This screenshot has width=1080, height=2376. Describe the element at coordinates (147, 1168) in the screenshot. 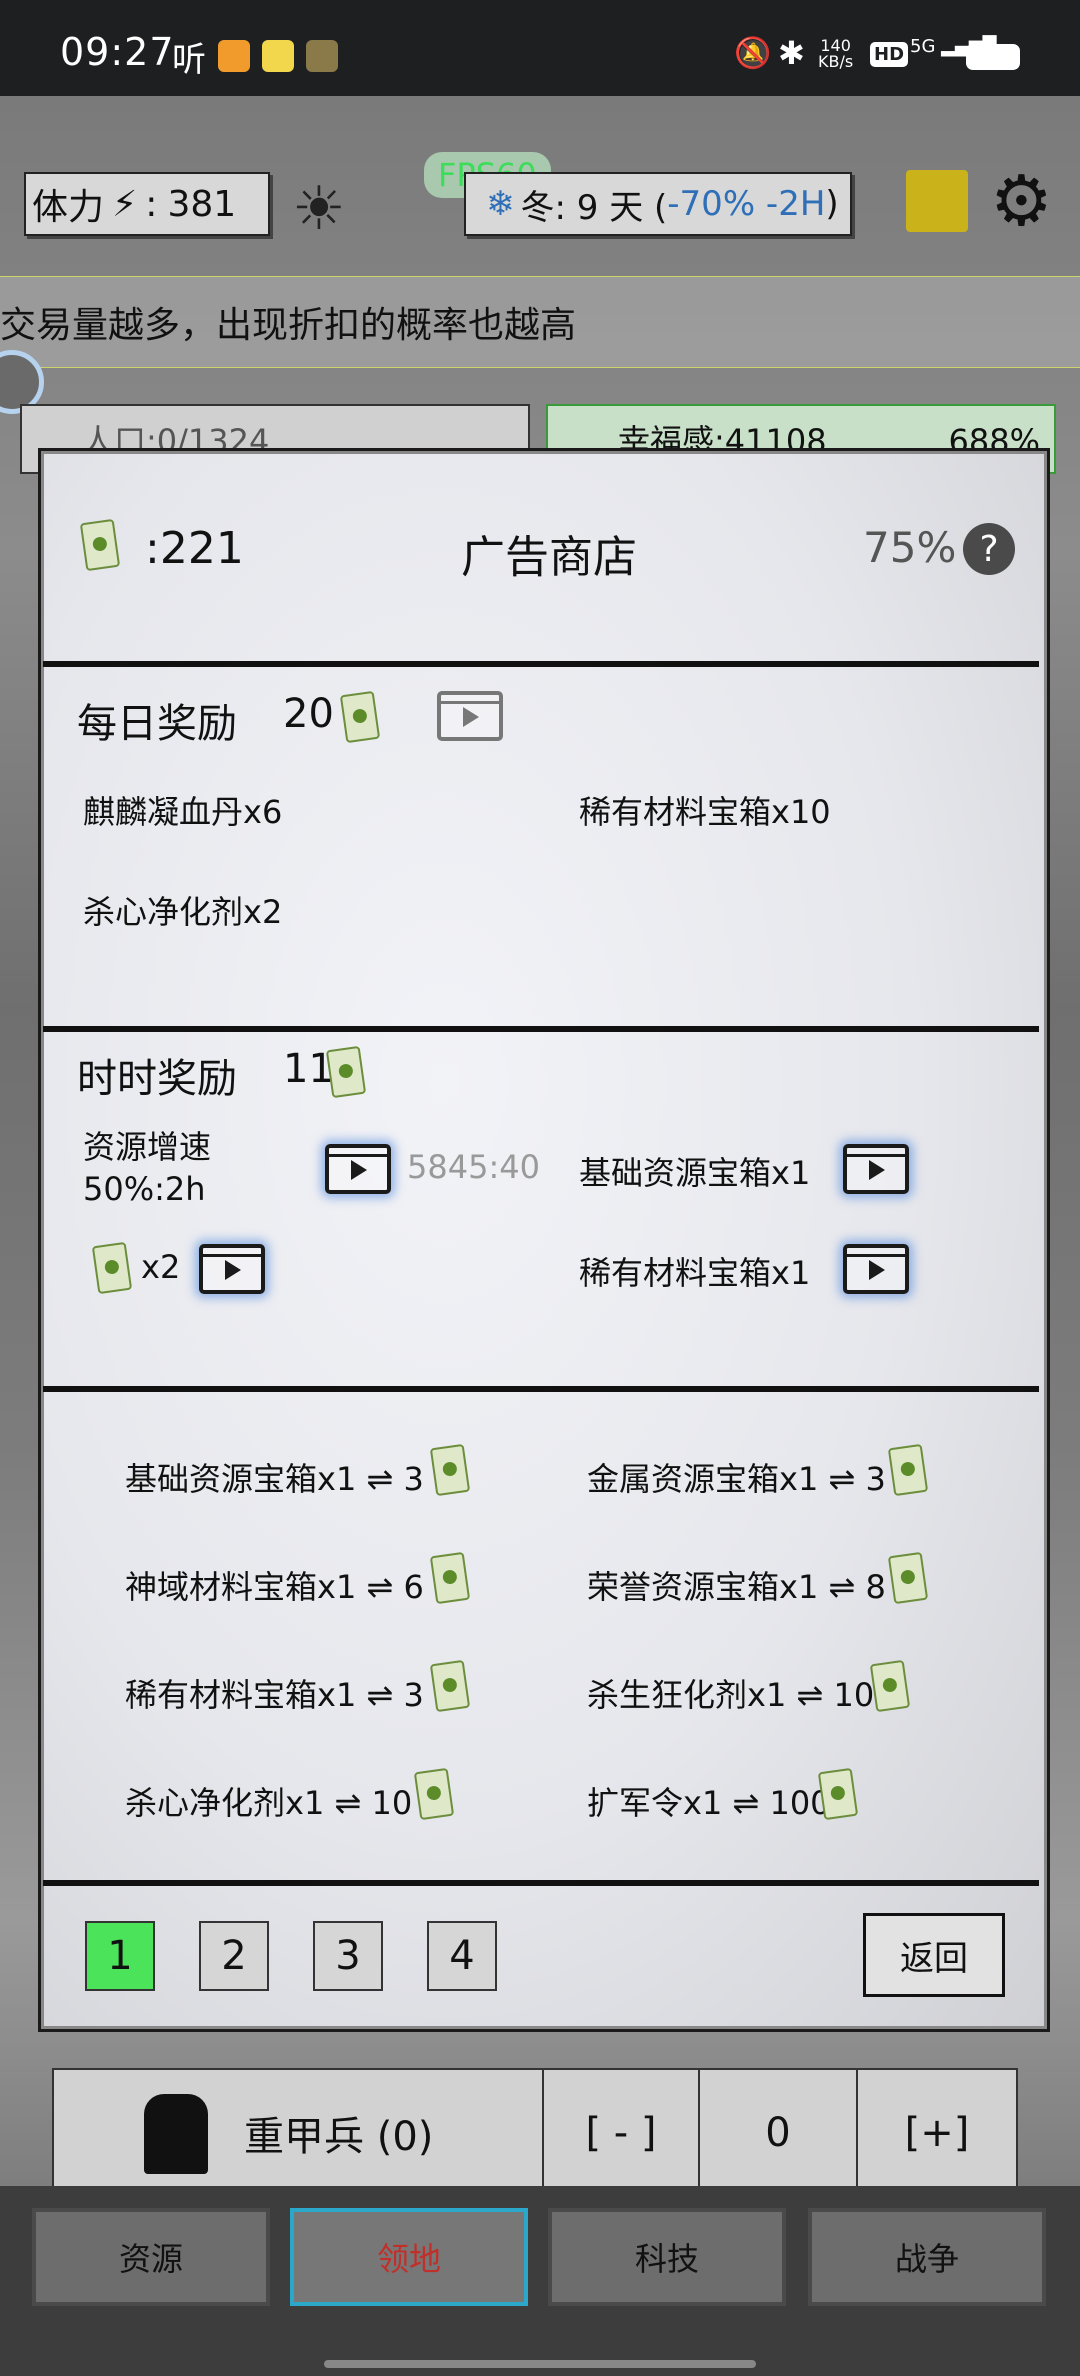

I see `resource-boost-label: 资源增速 50%:2h` at that location.